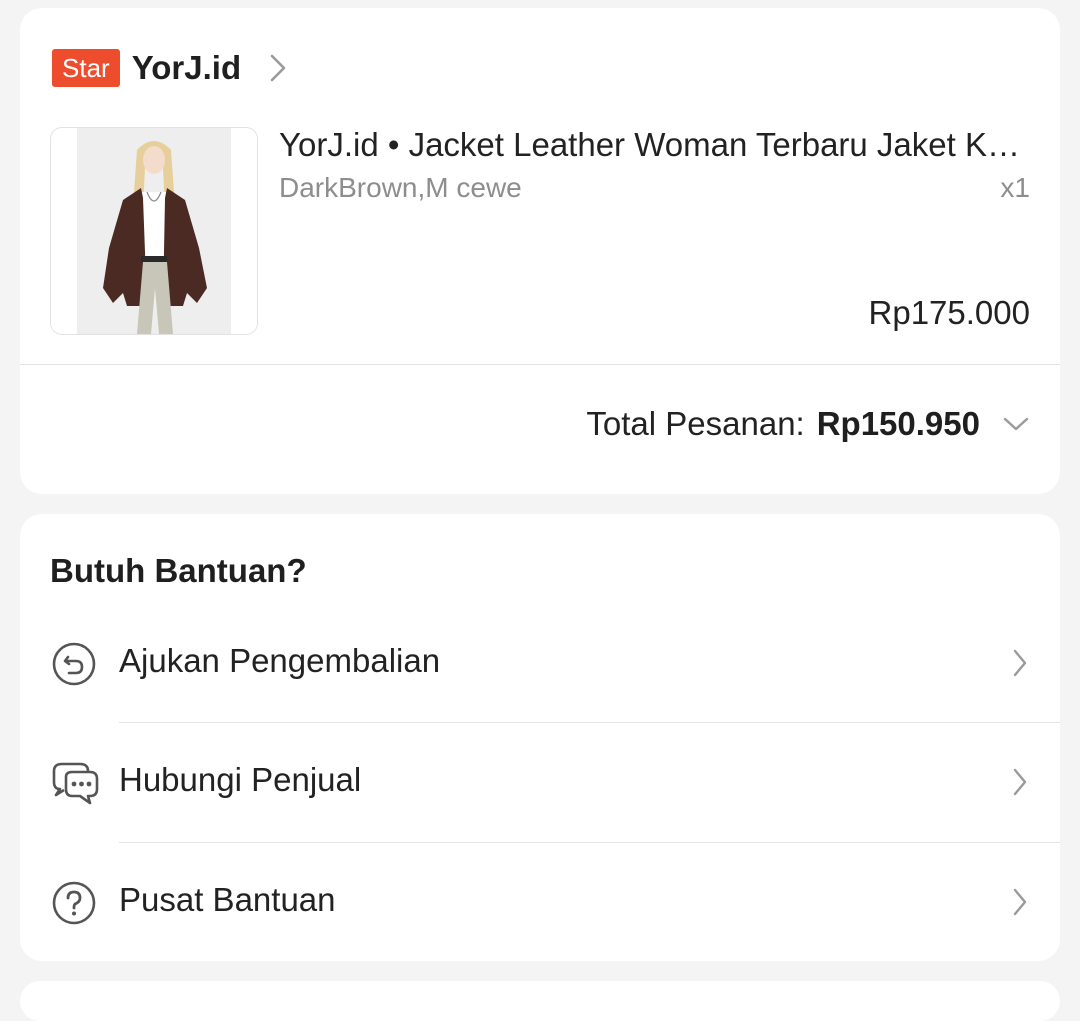  Describe the element at coordinates (540, 1001) in the screenshot. I see `next-card` at that location.